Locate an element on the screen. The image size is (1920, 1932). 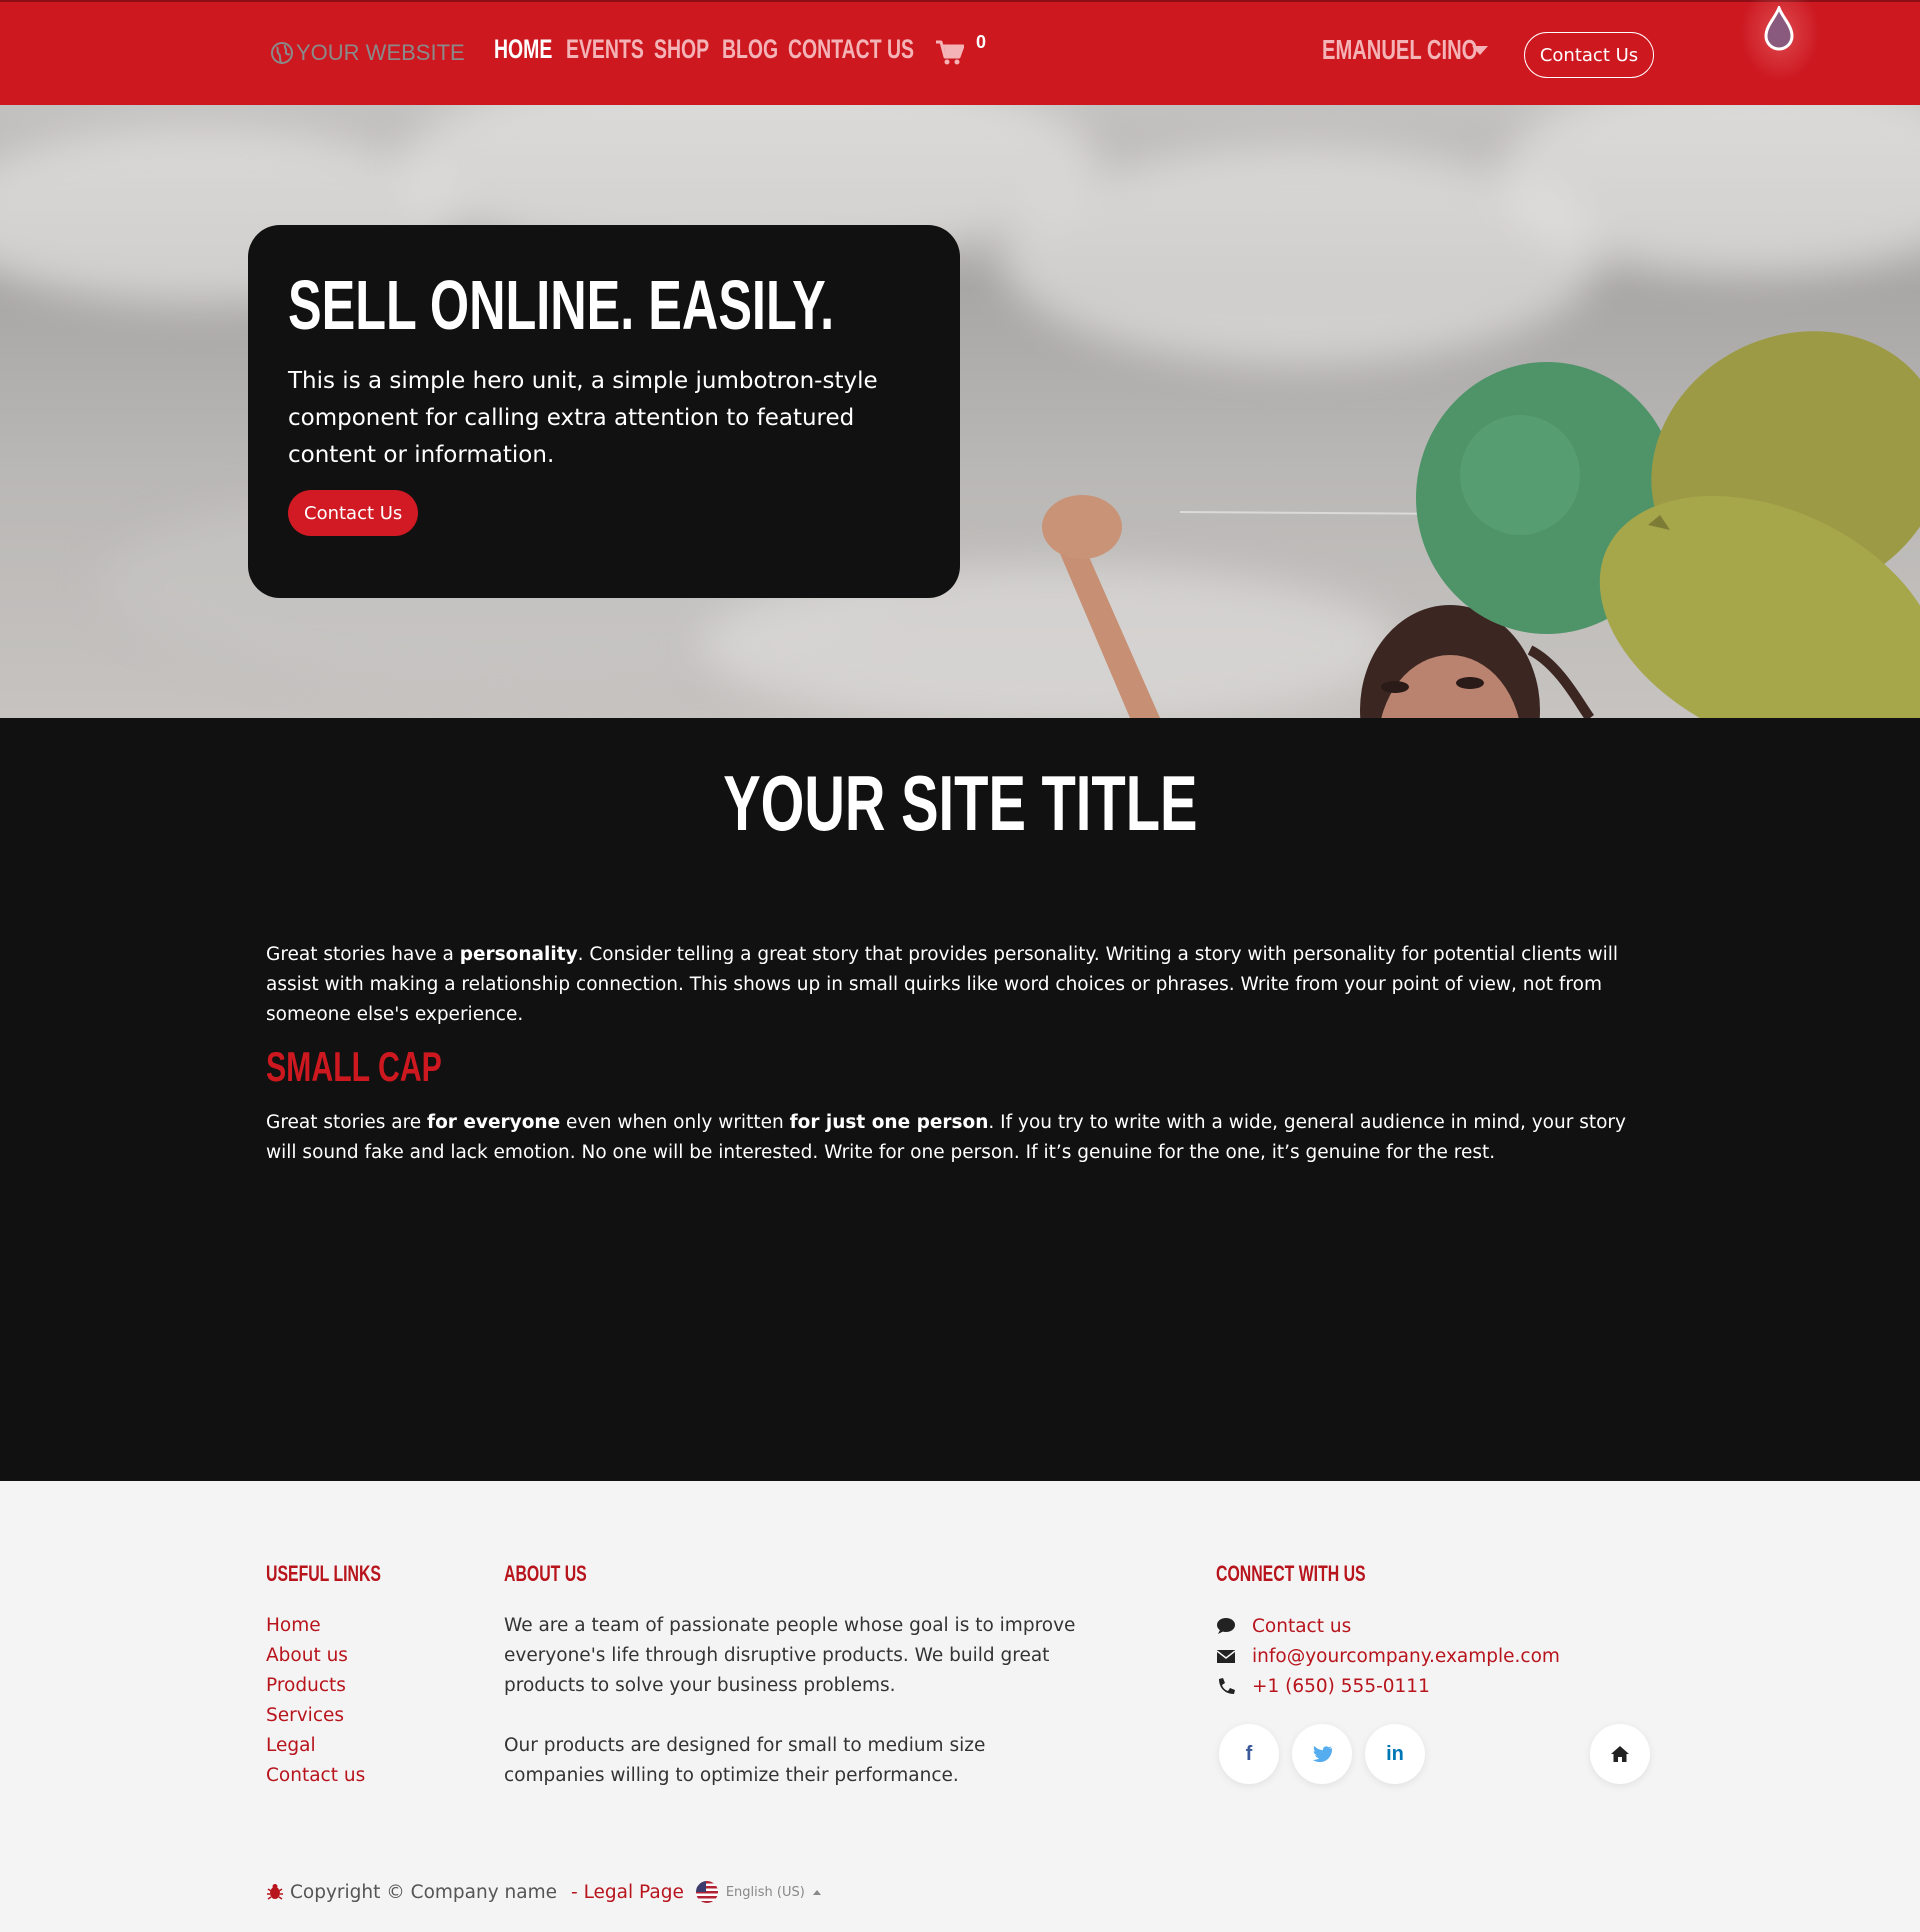
site-title-text: Your Site Title is located at coordinates (960, 803).